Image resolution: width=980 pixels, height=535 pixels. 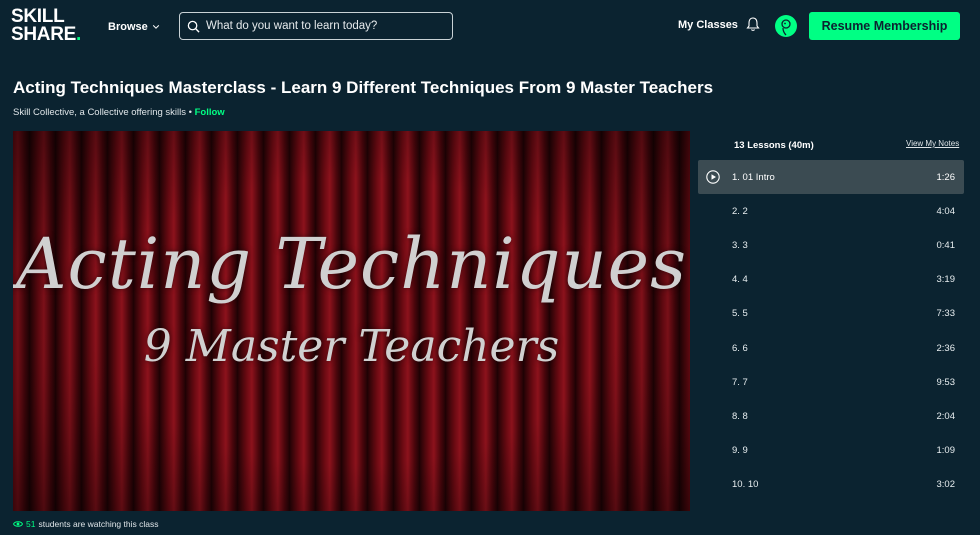 What do you see at coordinates (740, 348) in the screenshot?
I see `lesson-title: 6. 6` at bounding box center [740, 348].